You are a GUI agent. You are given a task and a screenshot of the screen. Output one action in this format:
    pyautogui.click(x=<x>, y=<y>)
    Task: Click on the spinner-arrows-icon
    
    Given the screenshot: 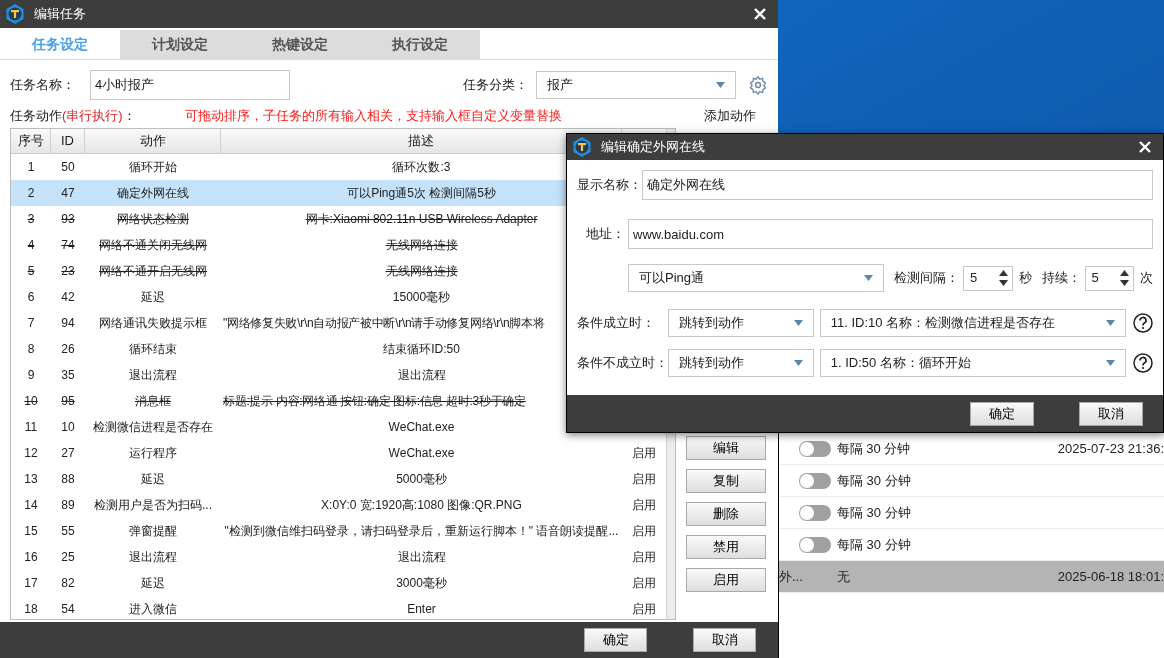 What is the action you would take?
    pyautogui.click(x=1124, y=278)
    